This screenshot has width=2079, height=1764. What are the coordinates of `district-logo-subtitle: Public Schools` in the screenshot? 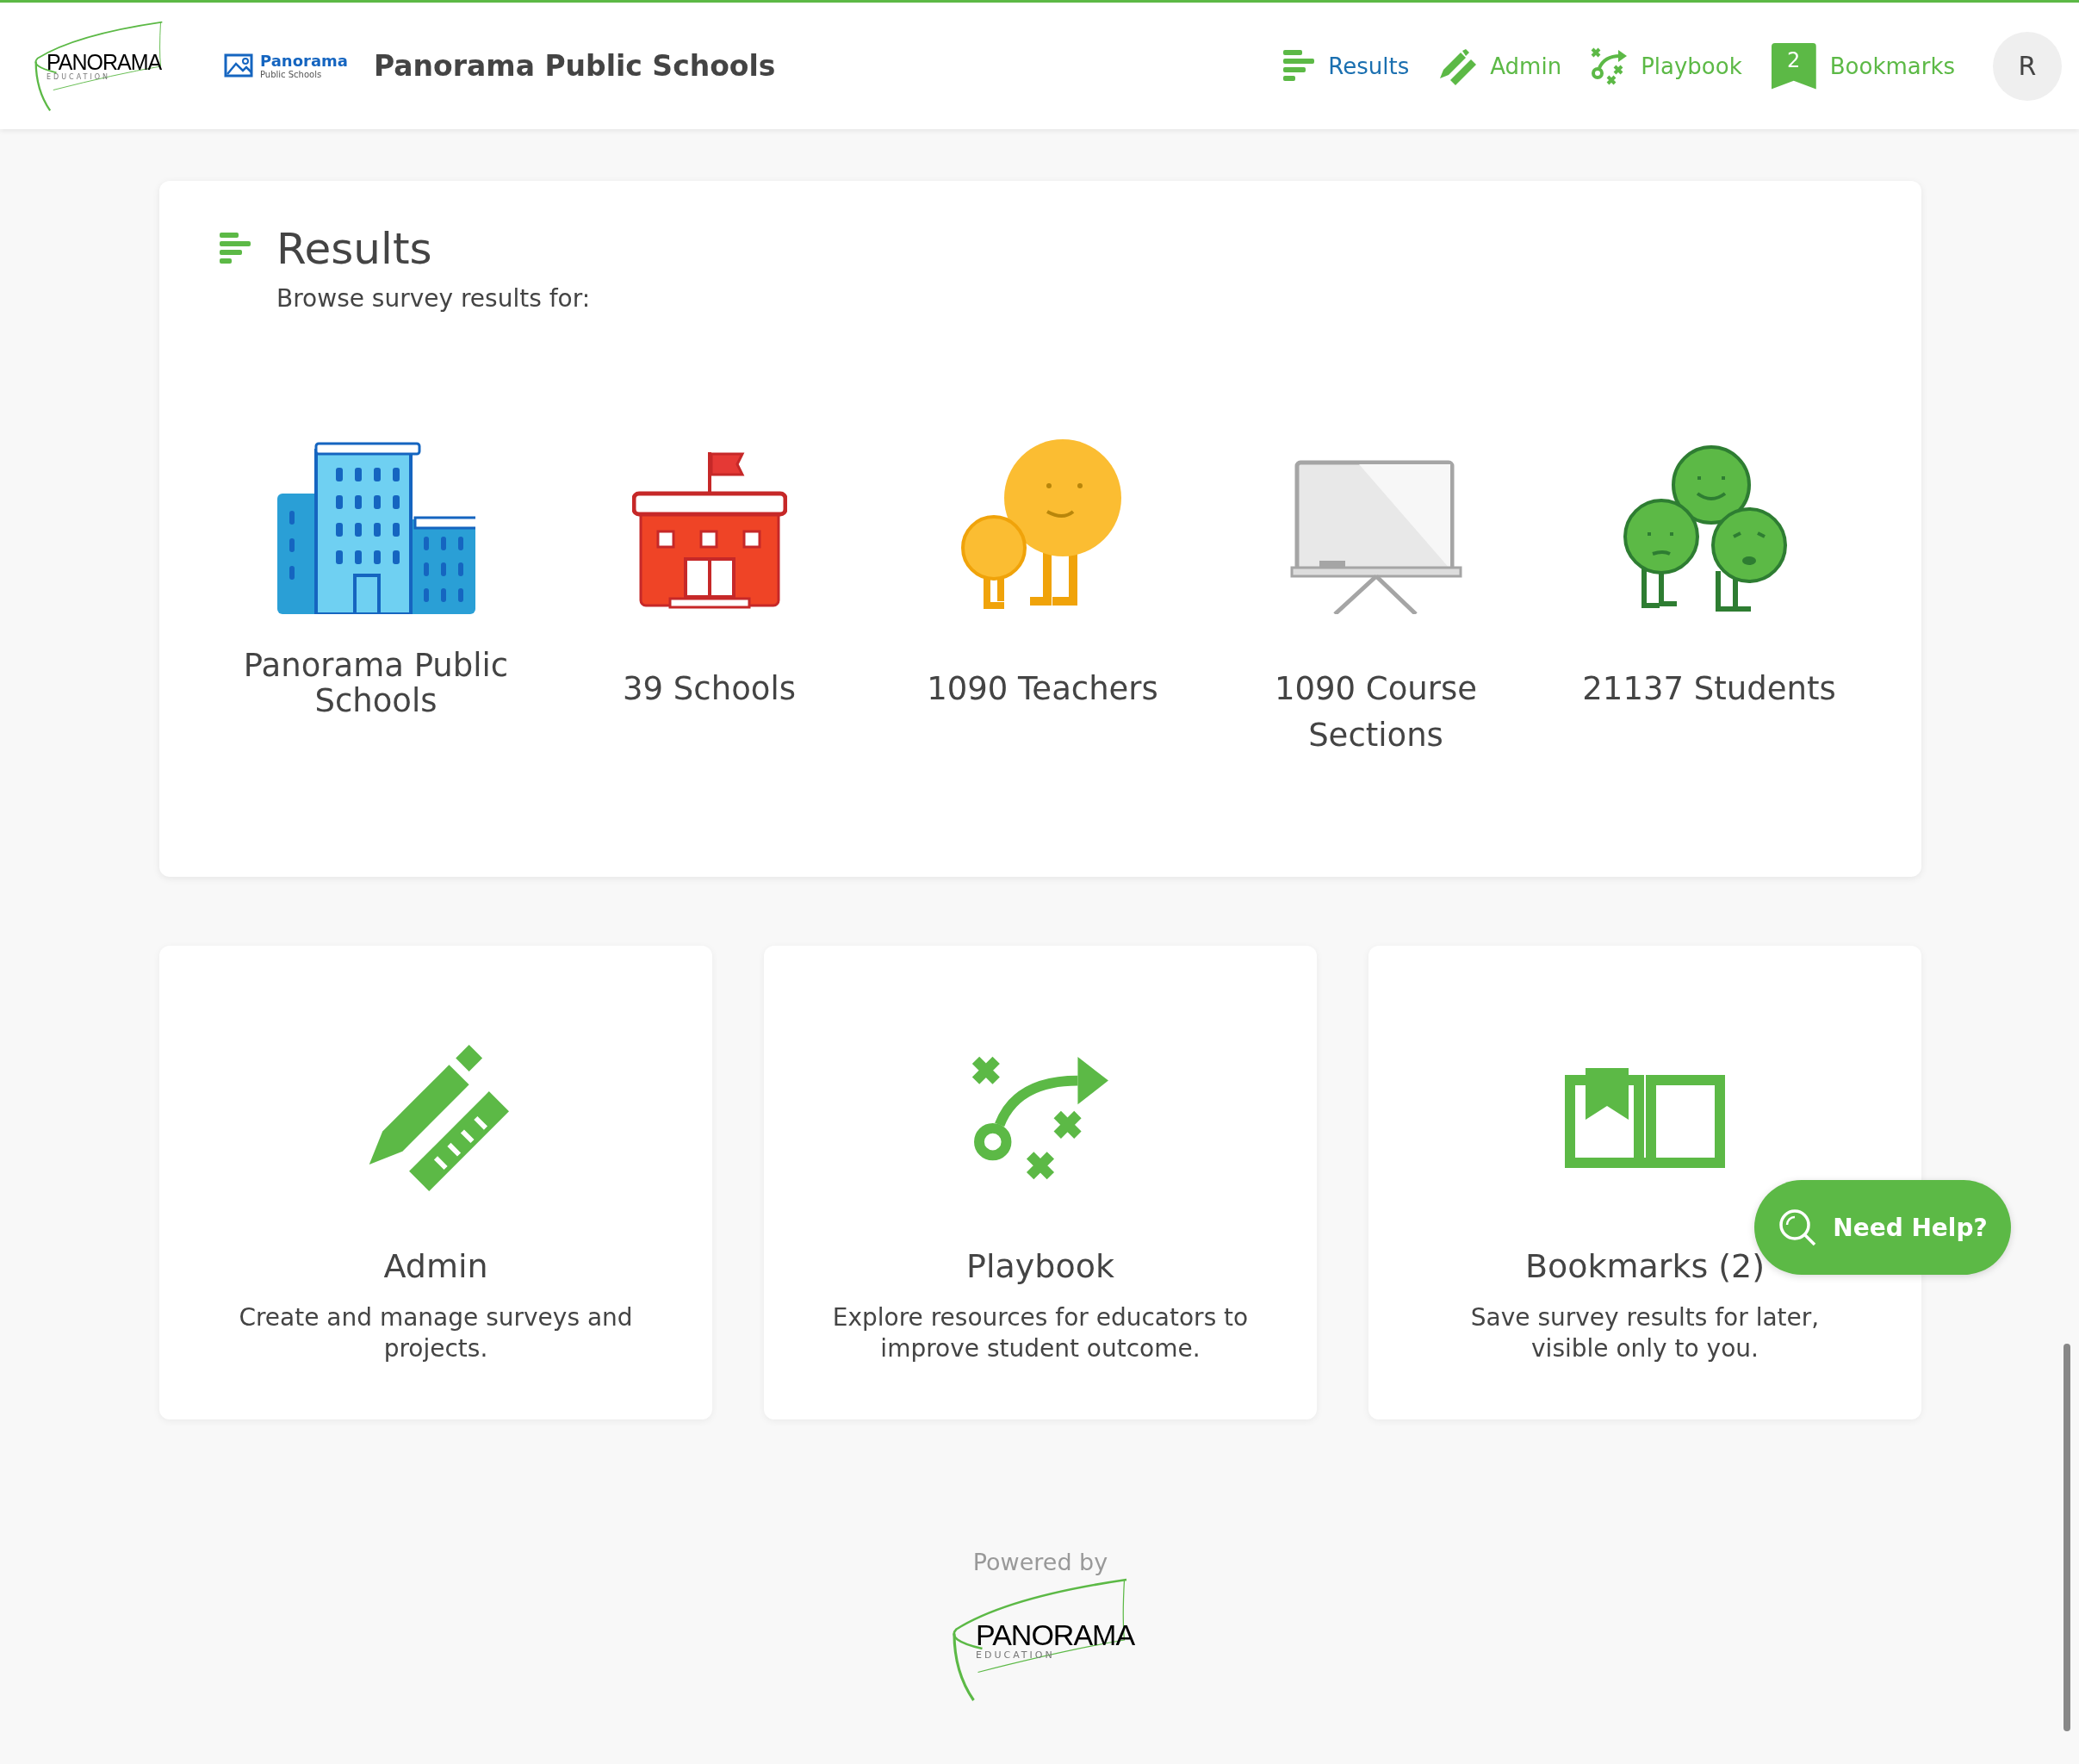 It's located at (291, 74).